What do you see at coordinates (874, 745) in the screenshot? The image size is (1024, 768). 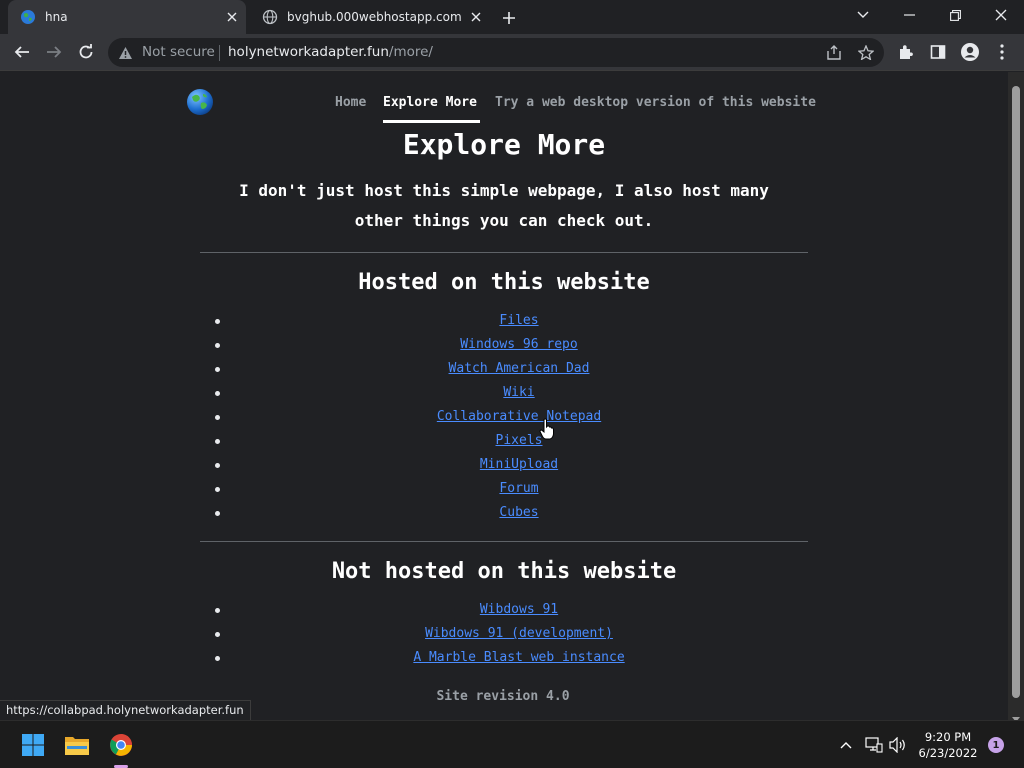 I see `network-icon` at bounding box center [874, 745].